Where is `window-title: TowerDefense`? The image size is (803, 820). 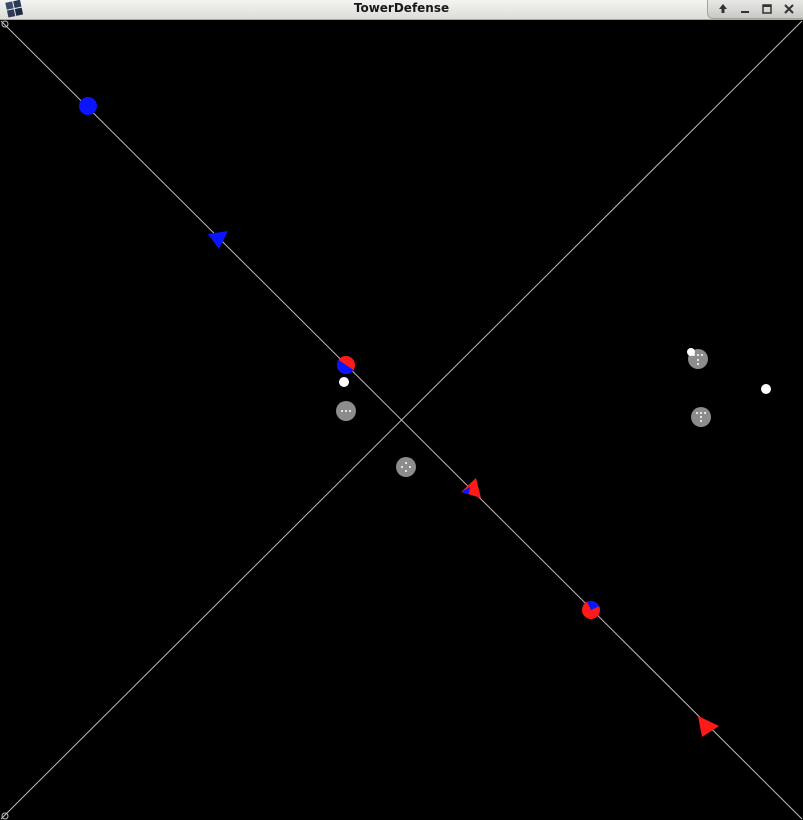 window-title: TowerDefense is located at coordinates (401, 8).